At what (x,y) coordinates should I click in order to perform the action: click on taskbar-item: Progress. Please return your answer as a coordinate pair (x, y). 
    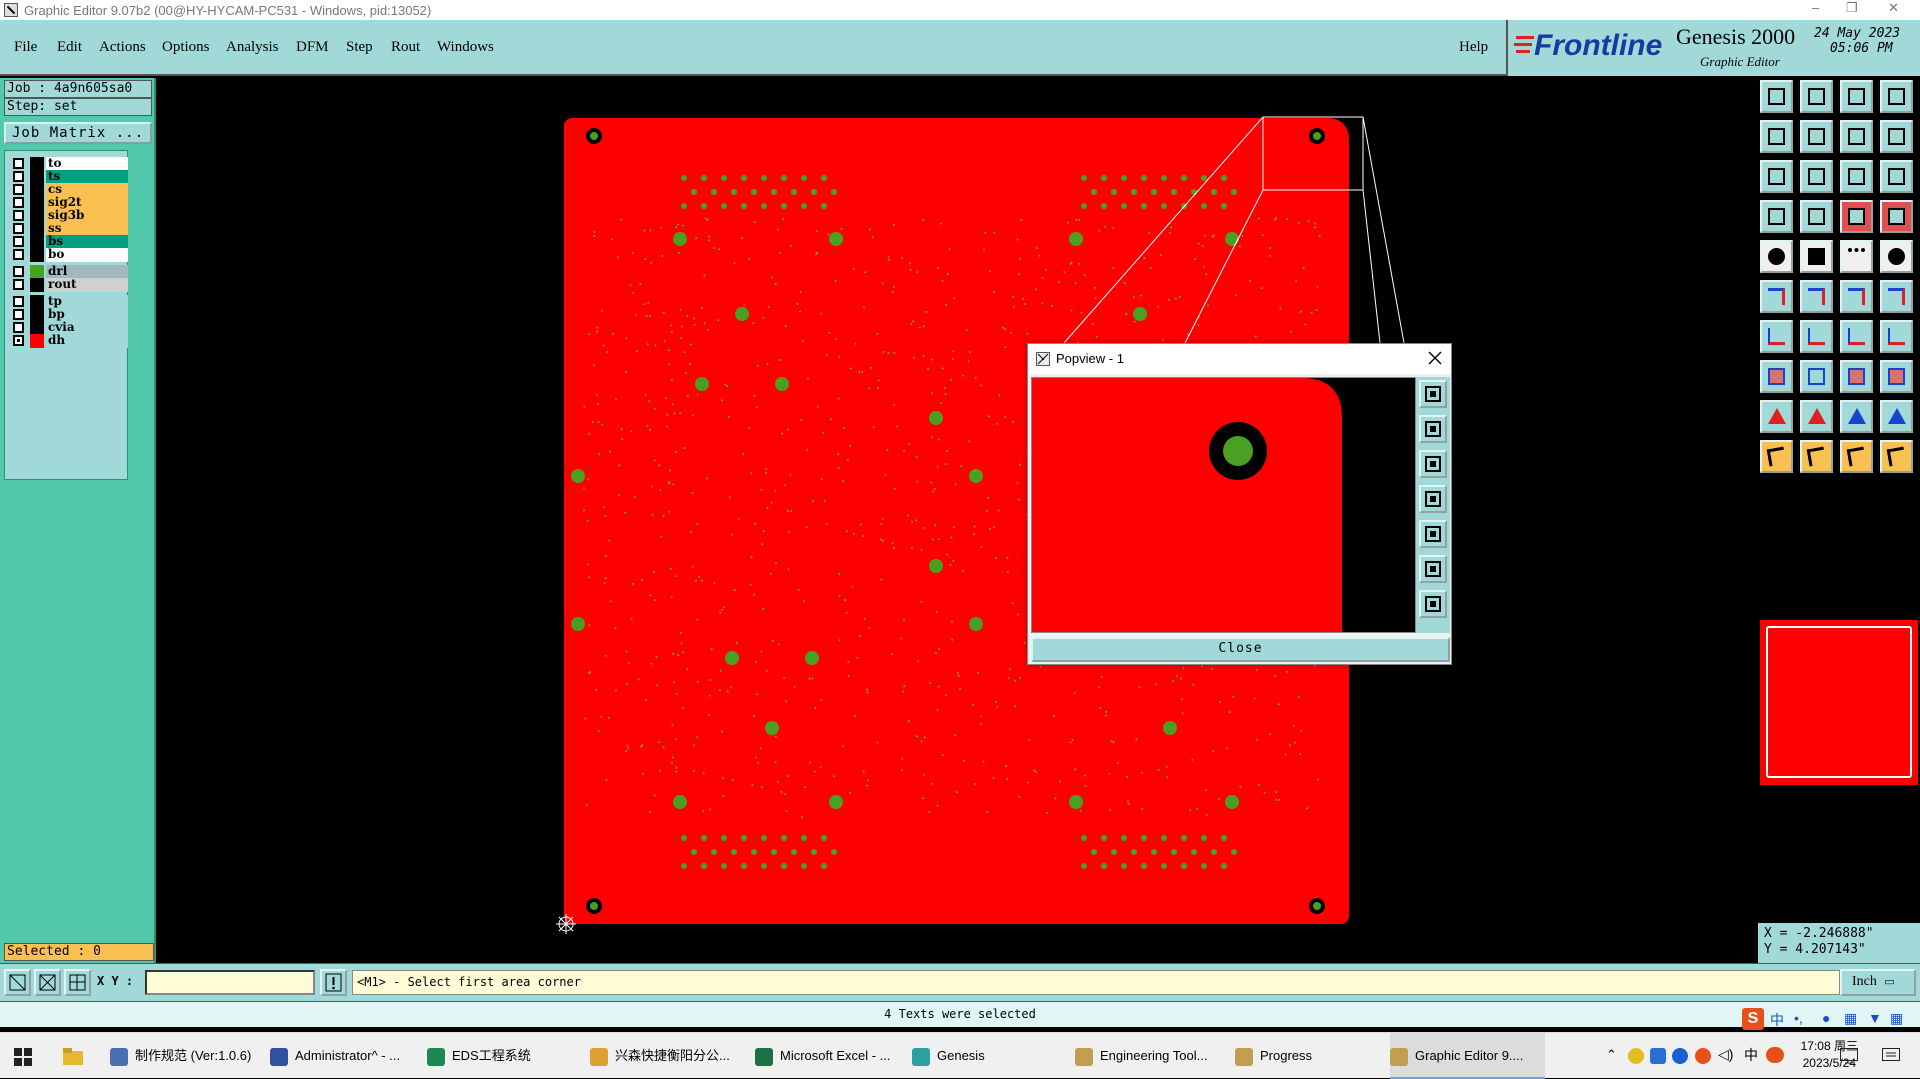
    Looking at the image, I should click on (1307, 1056).